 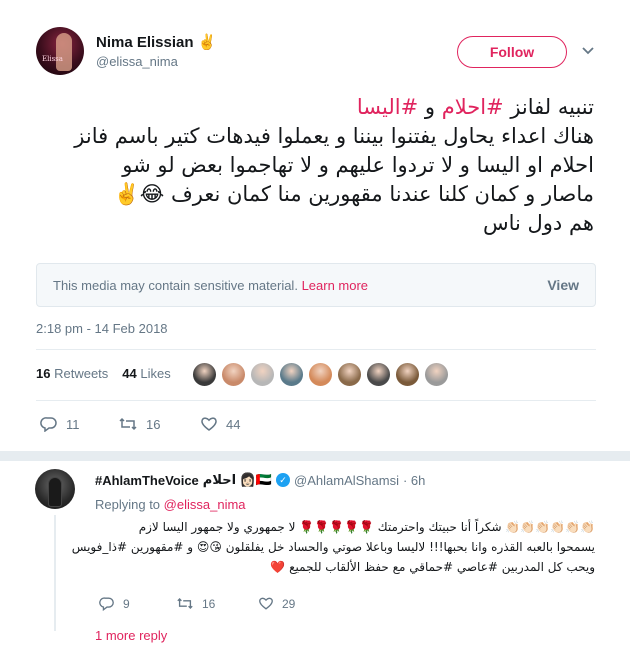 What do you see at coordinates (155, 373) in the screenshot?
I see `likes-label: Likes` at bounding box center [155, 373].